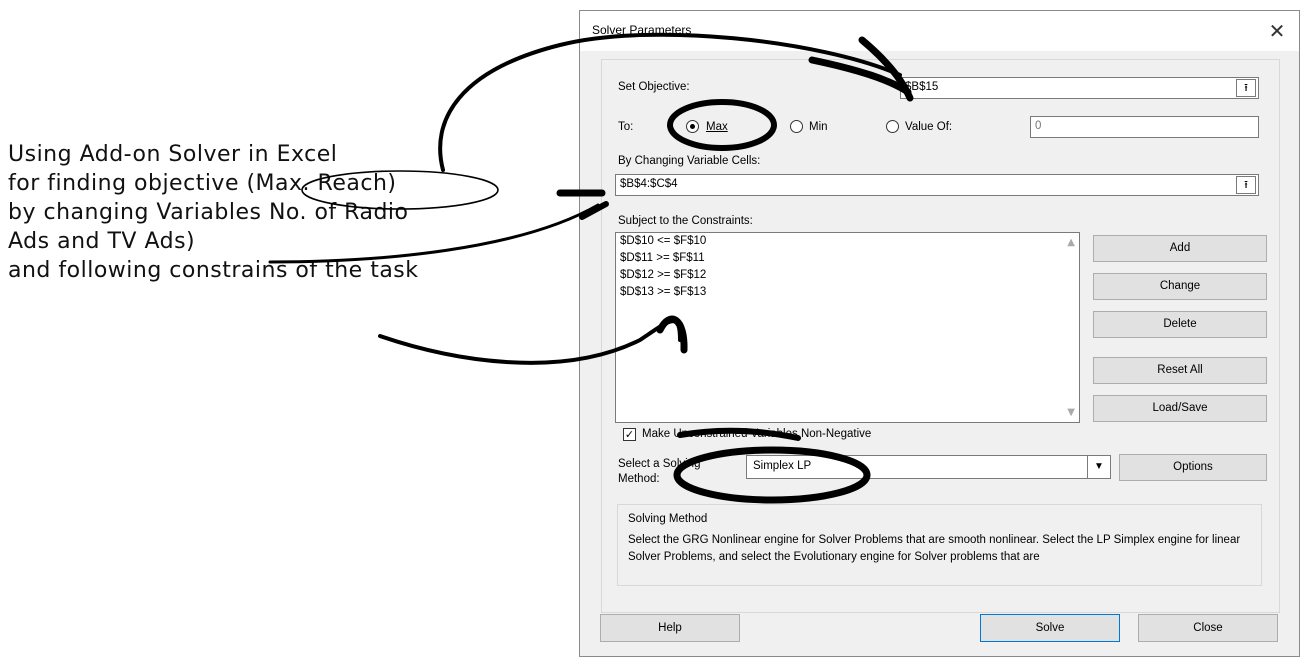  I want to click on scribble-nonneg, so click(739, 434).